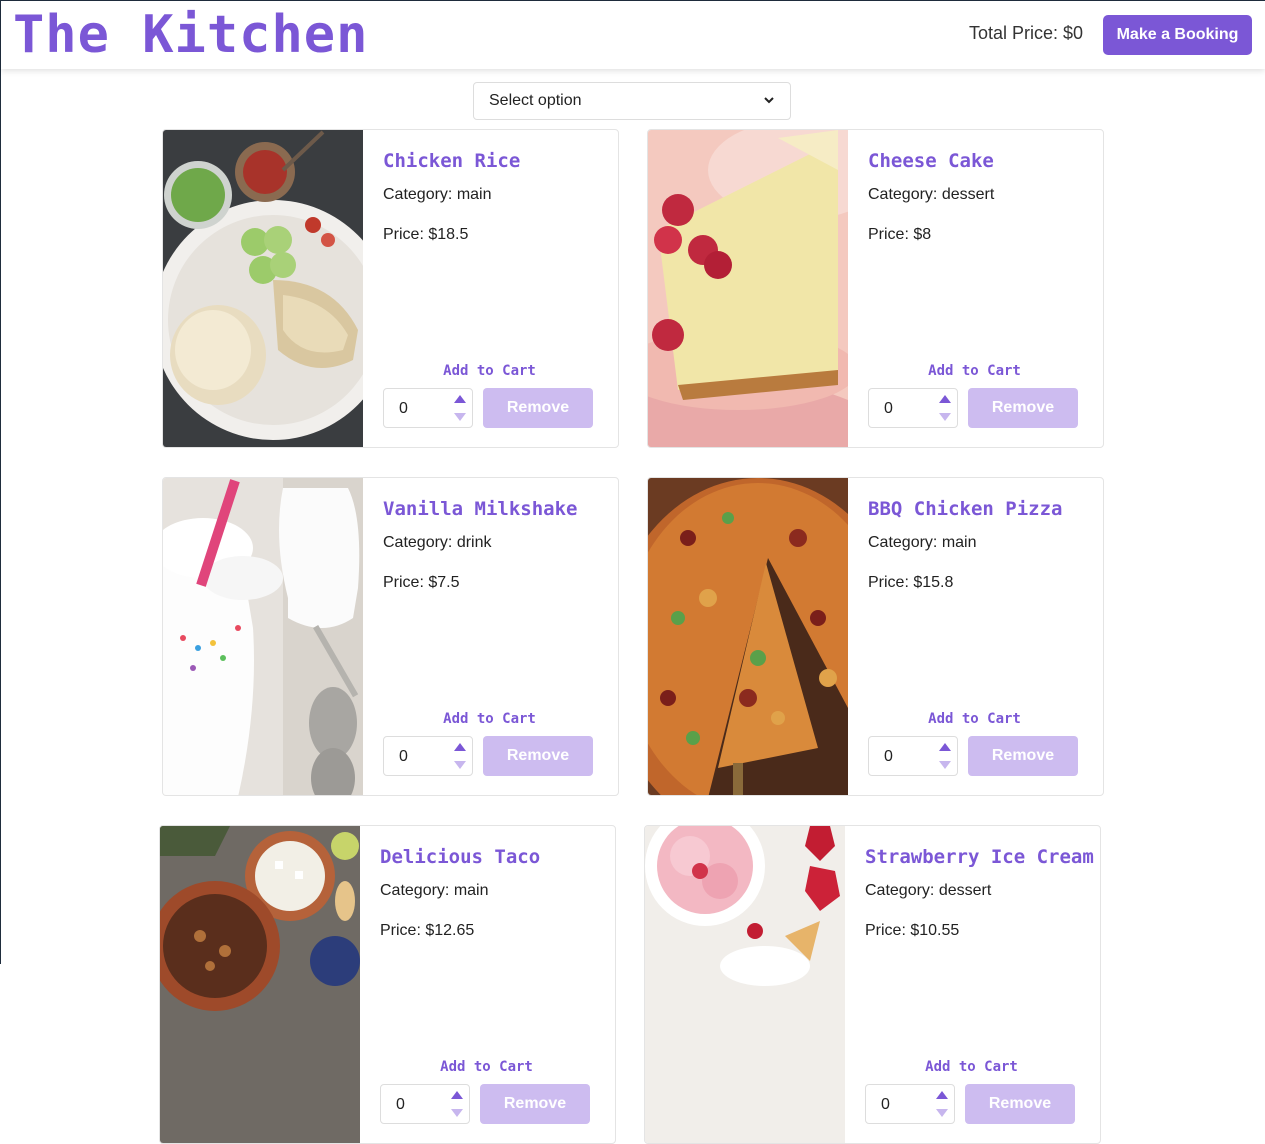 Image resolution: width=1265 pixels, height=1144 pixels. I want to click on brand-title: The Kitchen, so click(191, 35).